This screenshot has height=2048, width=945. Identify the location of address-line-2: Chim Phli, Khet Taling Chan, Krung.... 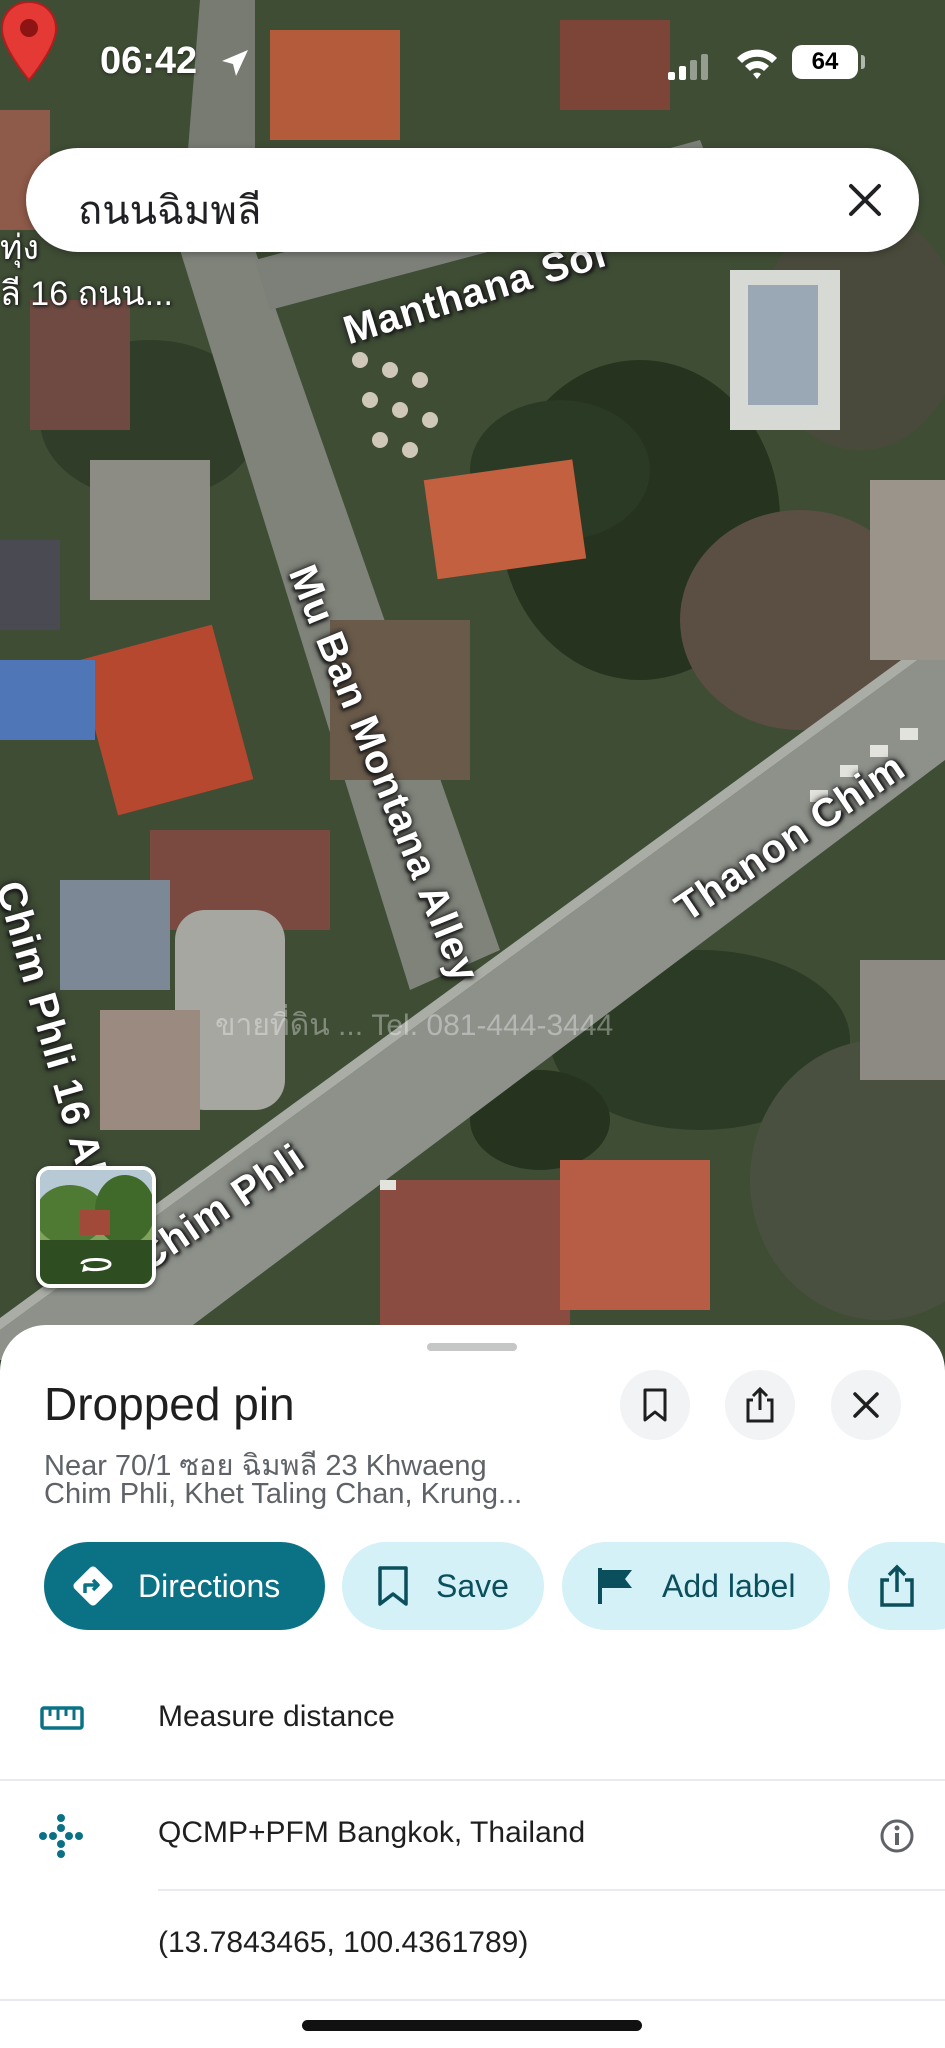
(283, 1494).